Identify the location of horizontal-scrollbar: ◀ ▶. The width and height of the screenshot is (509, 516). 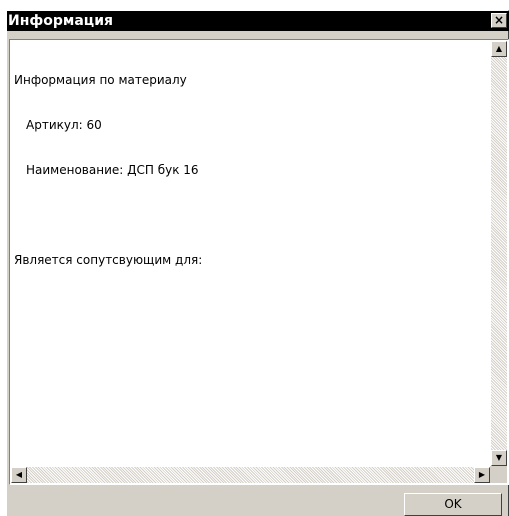
(250, 475).